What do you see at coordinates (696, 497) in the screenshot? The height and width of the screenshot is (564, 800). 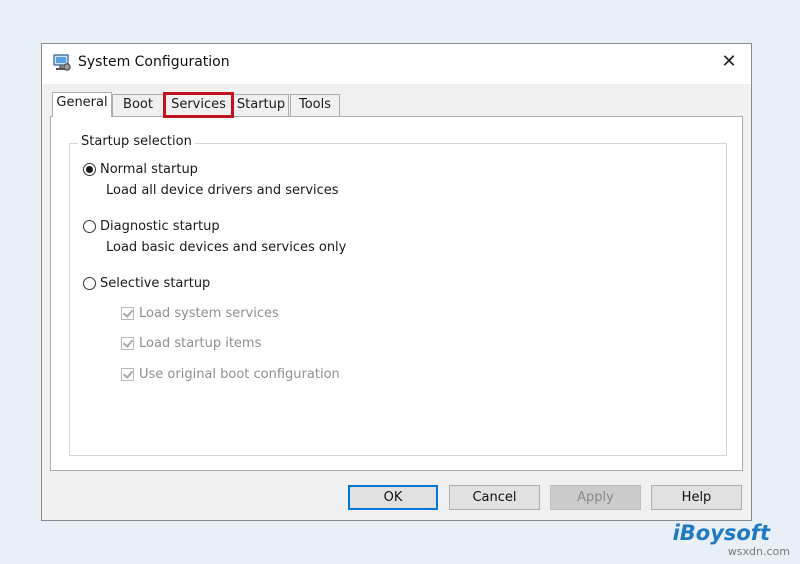 I see `help-button: Help` at bounding box center [696, 497].